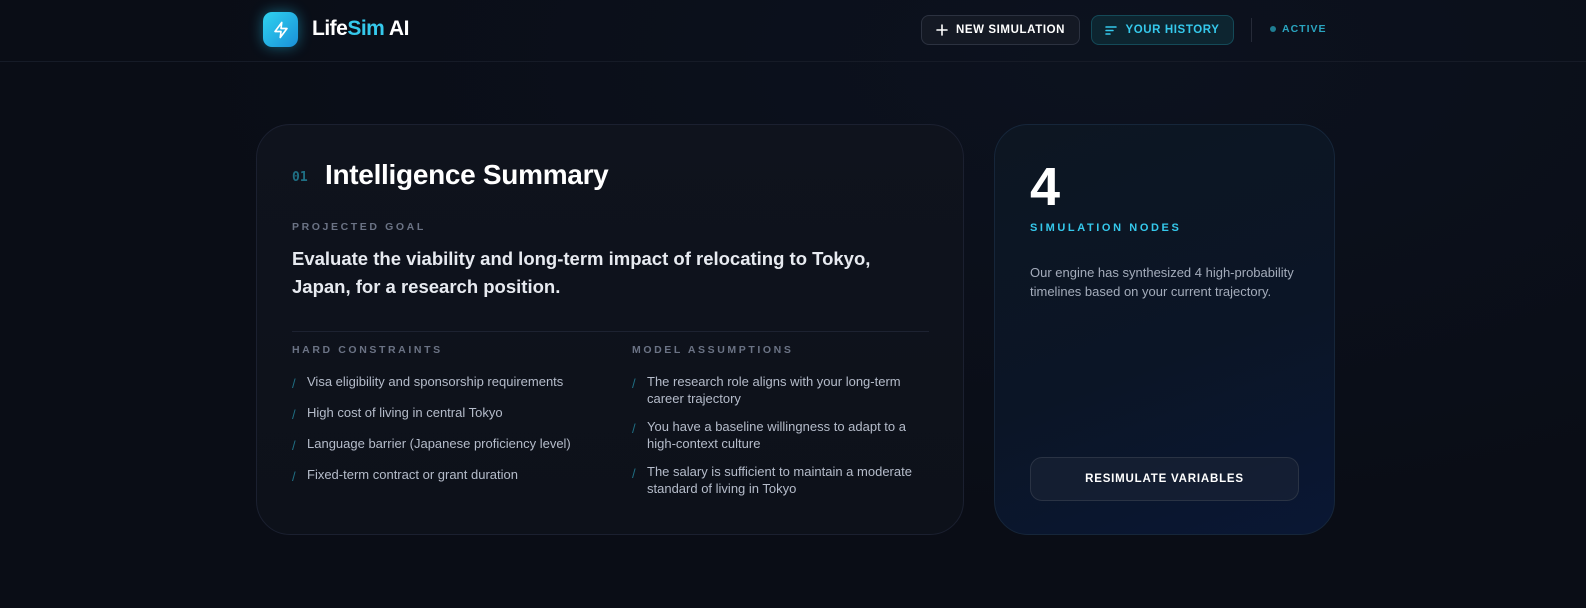  I want to click on status-label: ACTIVE, so click(1304, 29).